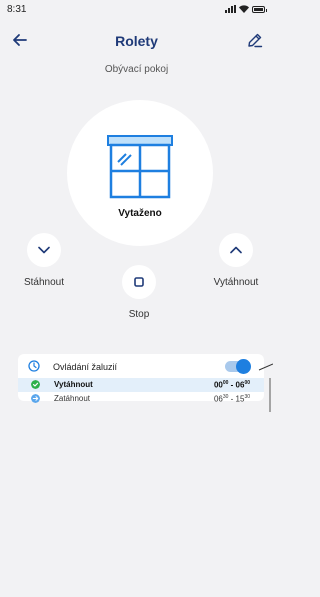 Image resolution: width=320 pixels, height=597 pixels. I want to click on schedule-toggle, so click(238, 366).